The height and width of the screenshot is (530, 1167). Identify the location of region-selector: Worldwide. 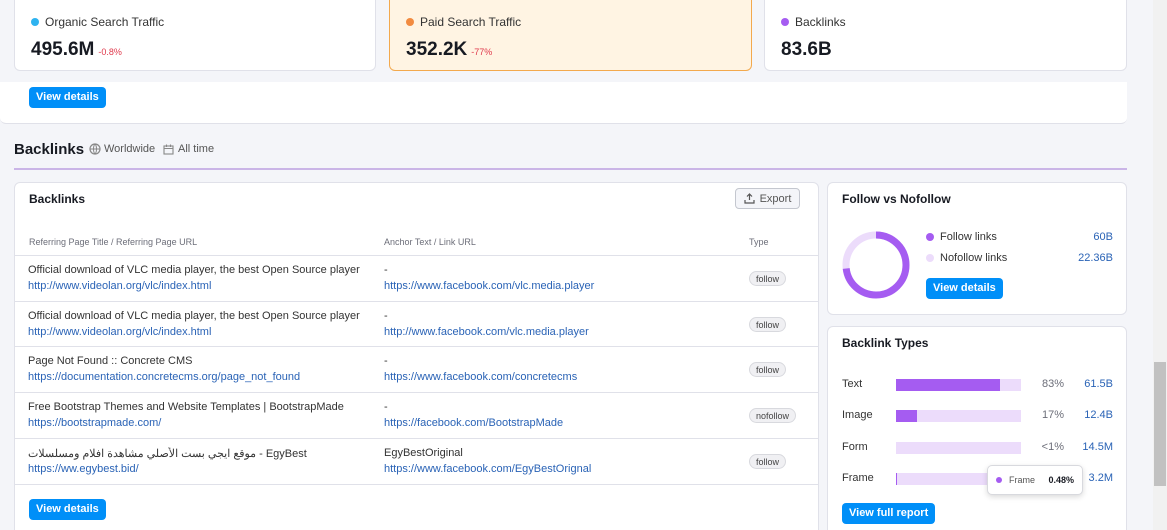
(122, 149).